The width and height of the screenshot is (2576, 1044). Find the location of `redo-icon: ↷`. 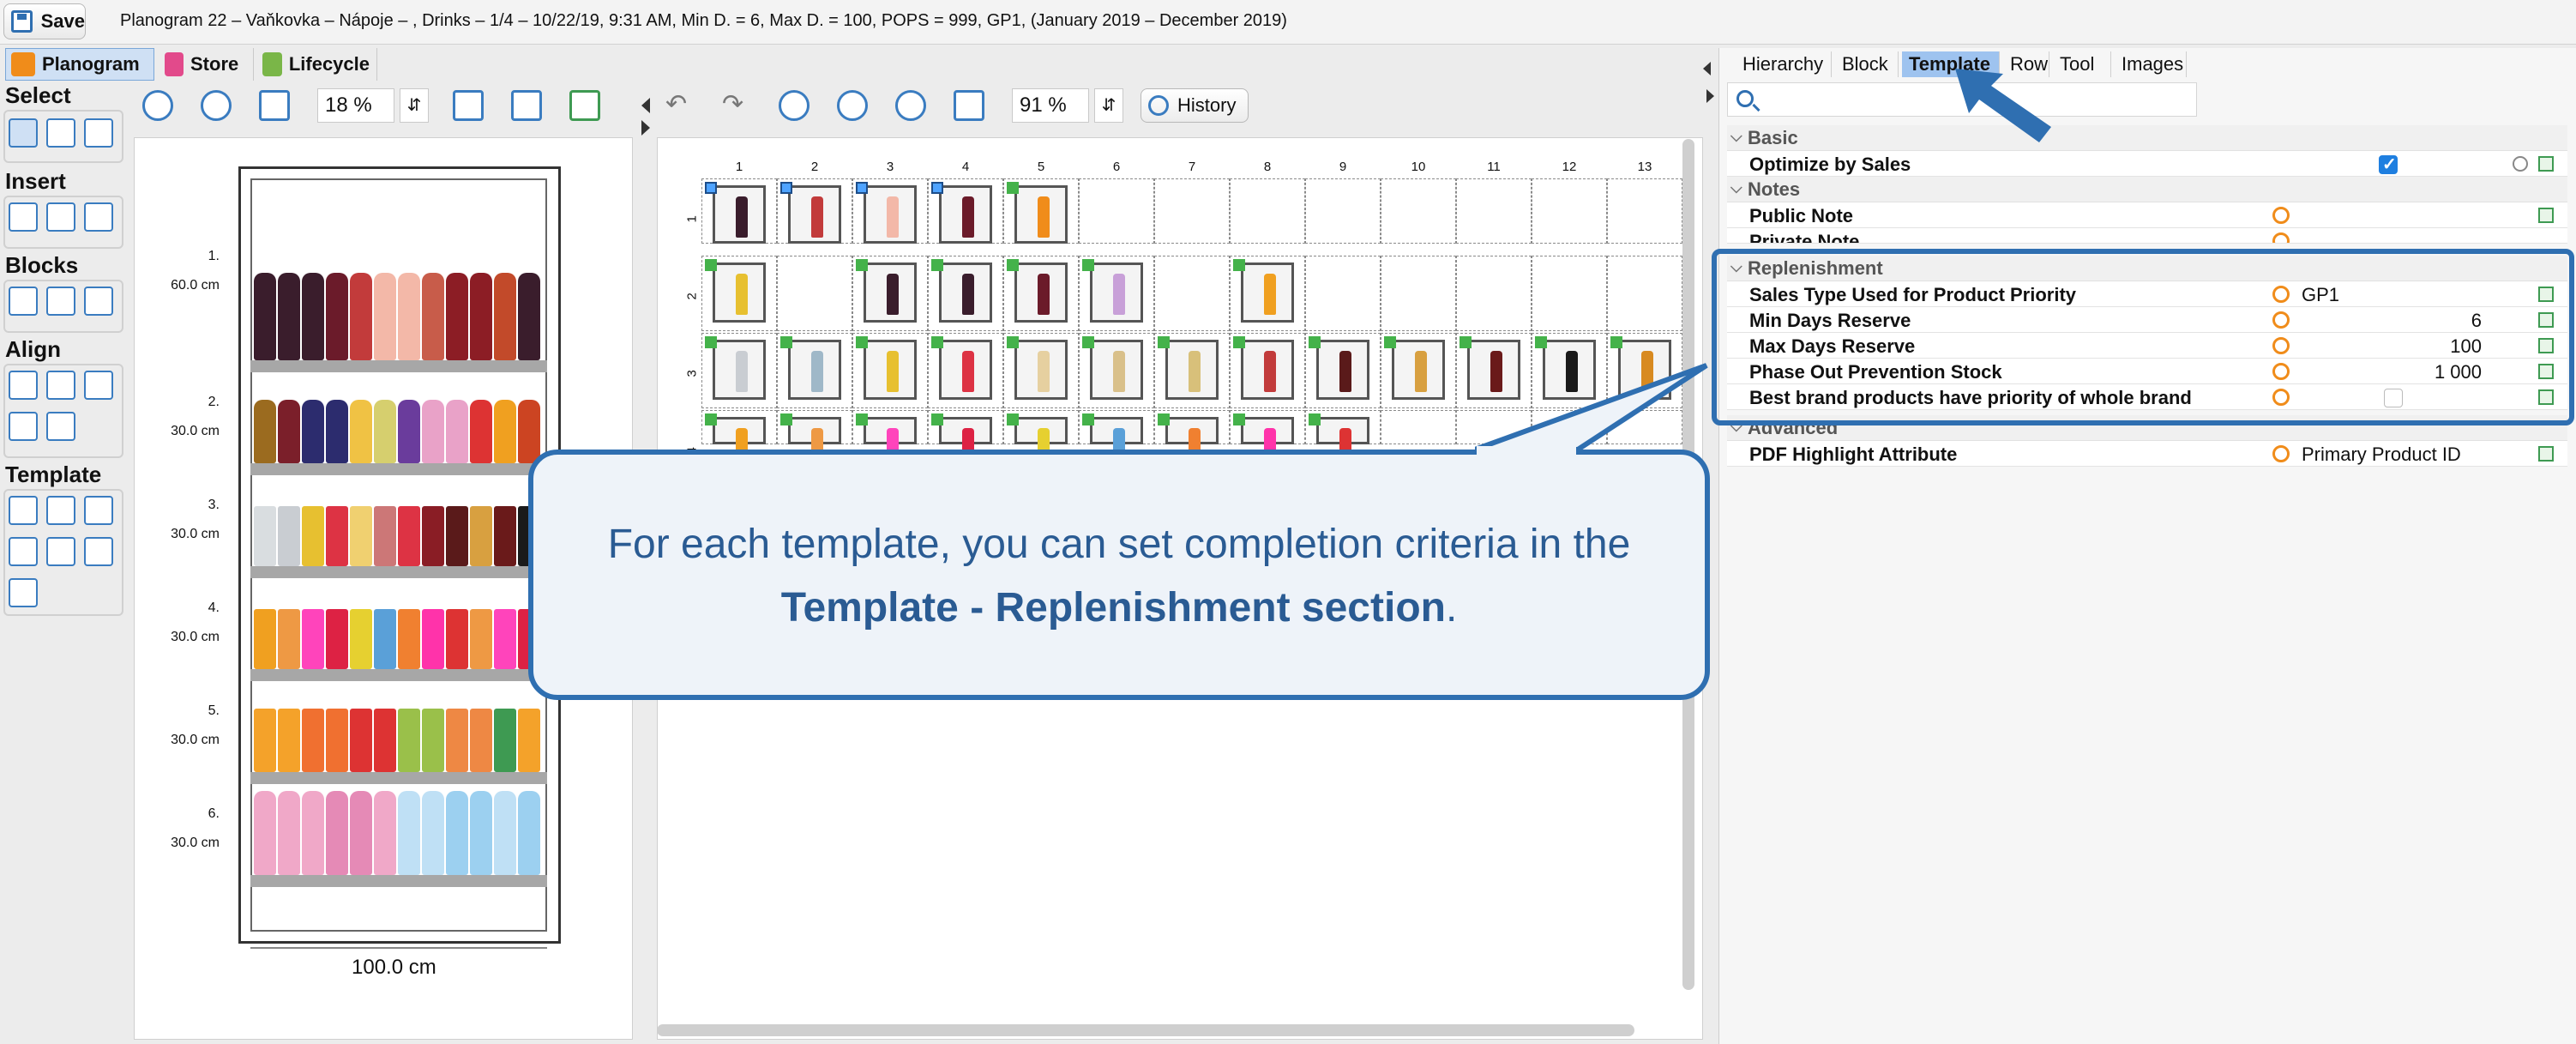

redo-icon: ↷ is located at coordinates (736, 105).